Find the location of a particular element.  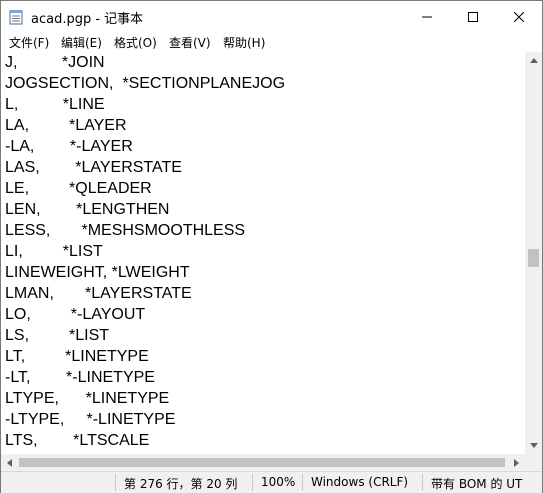

text-line: LTYPE, *LINETYPE is located at coordinates (87, 398).